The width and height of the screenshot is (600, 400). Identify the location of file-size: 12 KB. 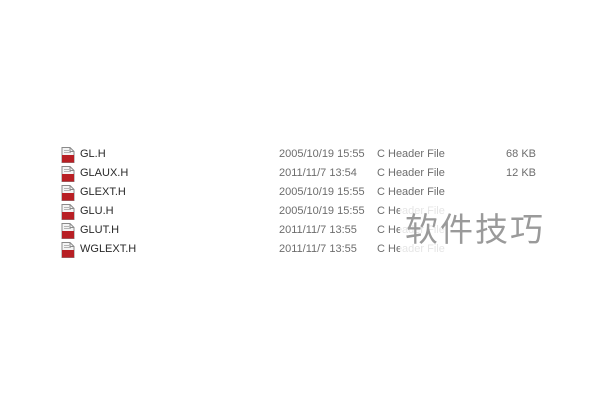
(521, 173).